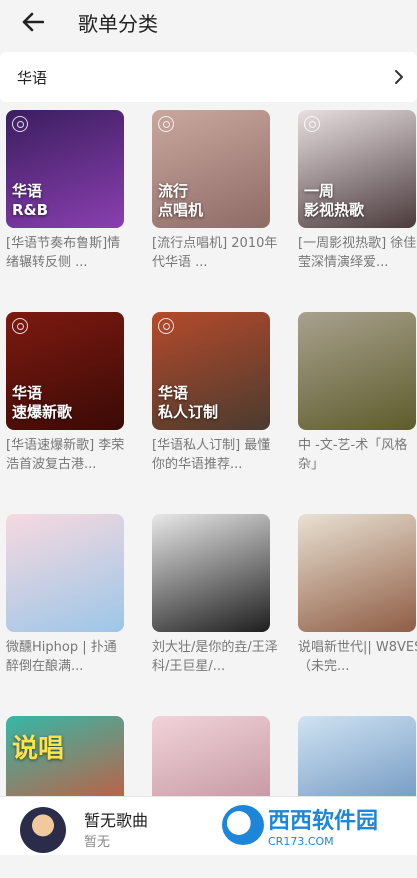  What do you see at coordinates (181, 200) in the screenshot?
I see `cover-tag: 流行 点唱机` at bounding box center [181, 200].